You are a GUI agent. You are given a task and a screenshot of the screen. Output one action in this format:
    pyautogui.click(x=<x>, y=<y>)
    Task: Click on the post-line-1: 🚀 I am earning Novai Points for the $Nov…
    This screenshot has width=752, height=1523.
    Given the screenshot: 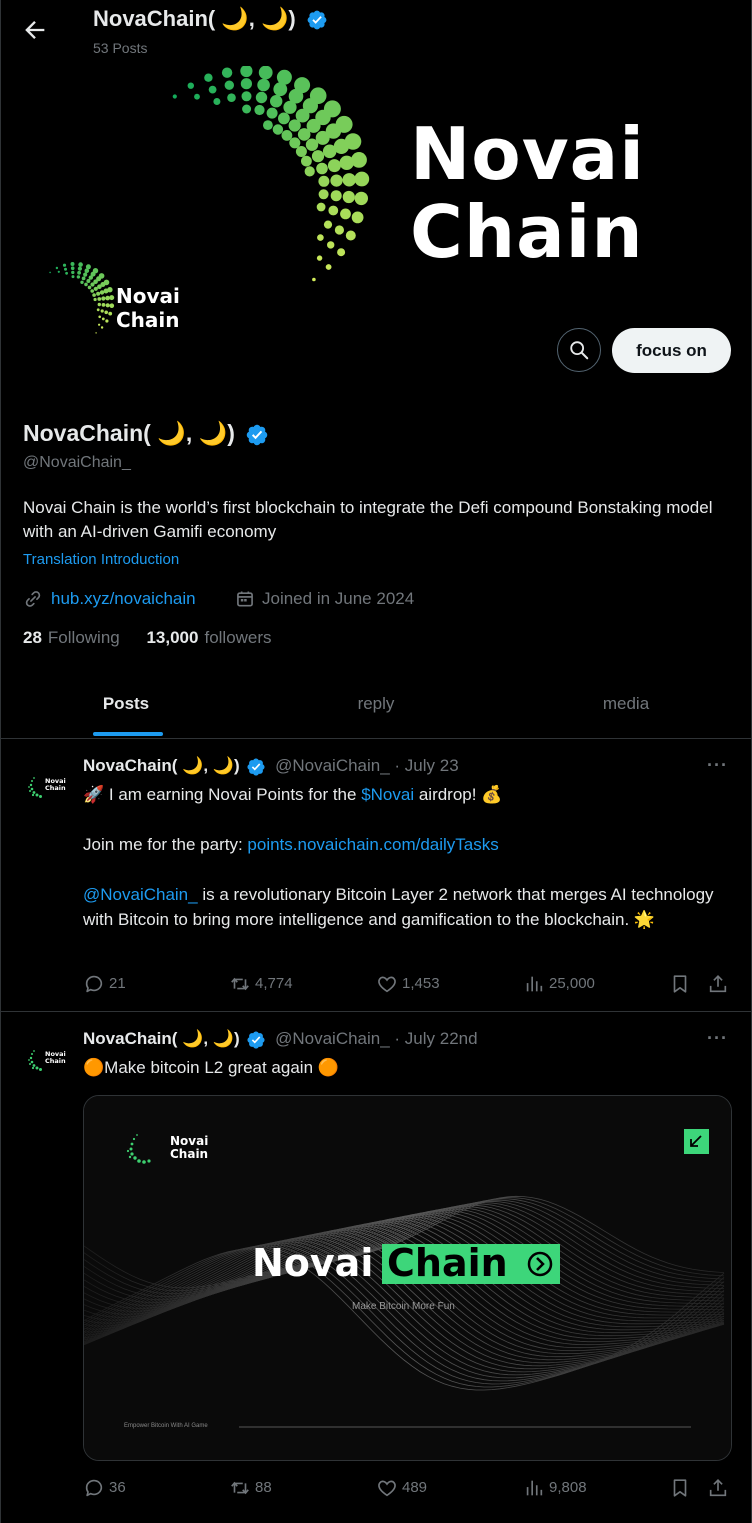 What is the action you would take?
    pyautogui.click(x=403, y=794)
    